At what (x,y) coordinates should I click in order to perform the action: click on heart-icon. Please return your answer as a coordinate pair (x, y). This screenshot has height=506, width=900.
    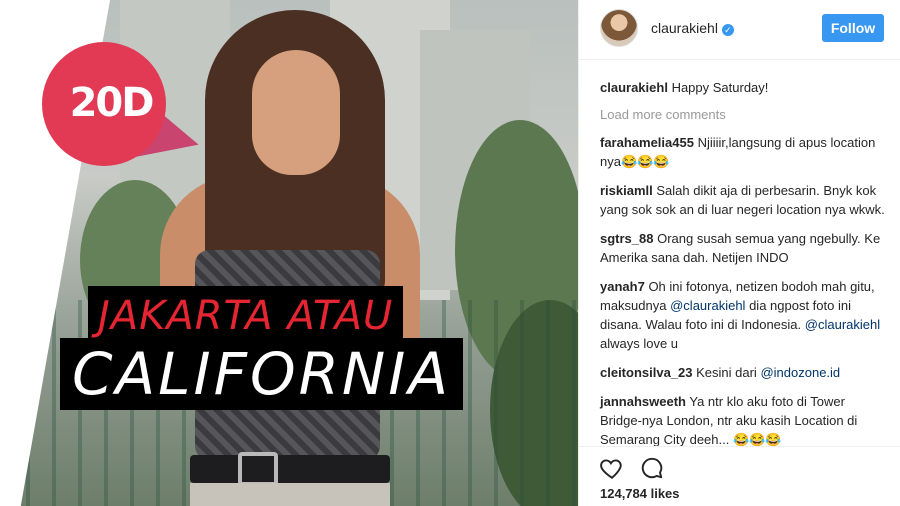
    Looking at the image, I should click on (612, 468).